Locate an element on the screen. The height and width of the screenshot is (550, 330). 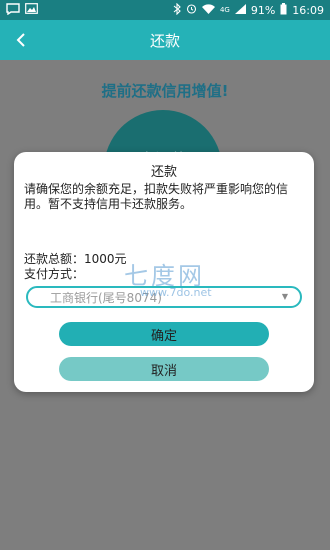
promo-headline: 提前还款信用增值! is located at coordinates (165, 91).